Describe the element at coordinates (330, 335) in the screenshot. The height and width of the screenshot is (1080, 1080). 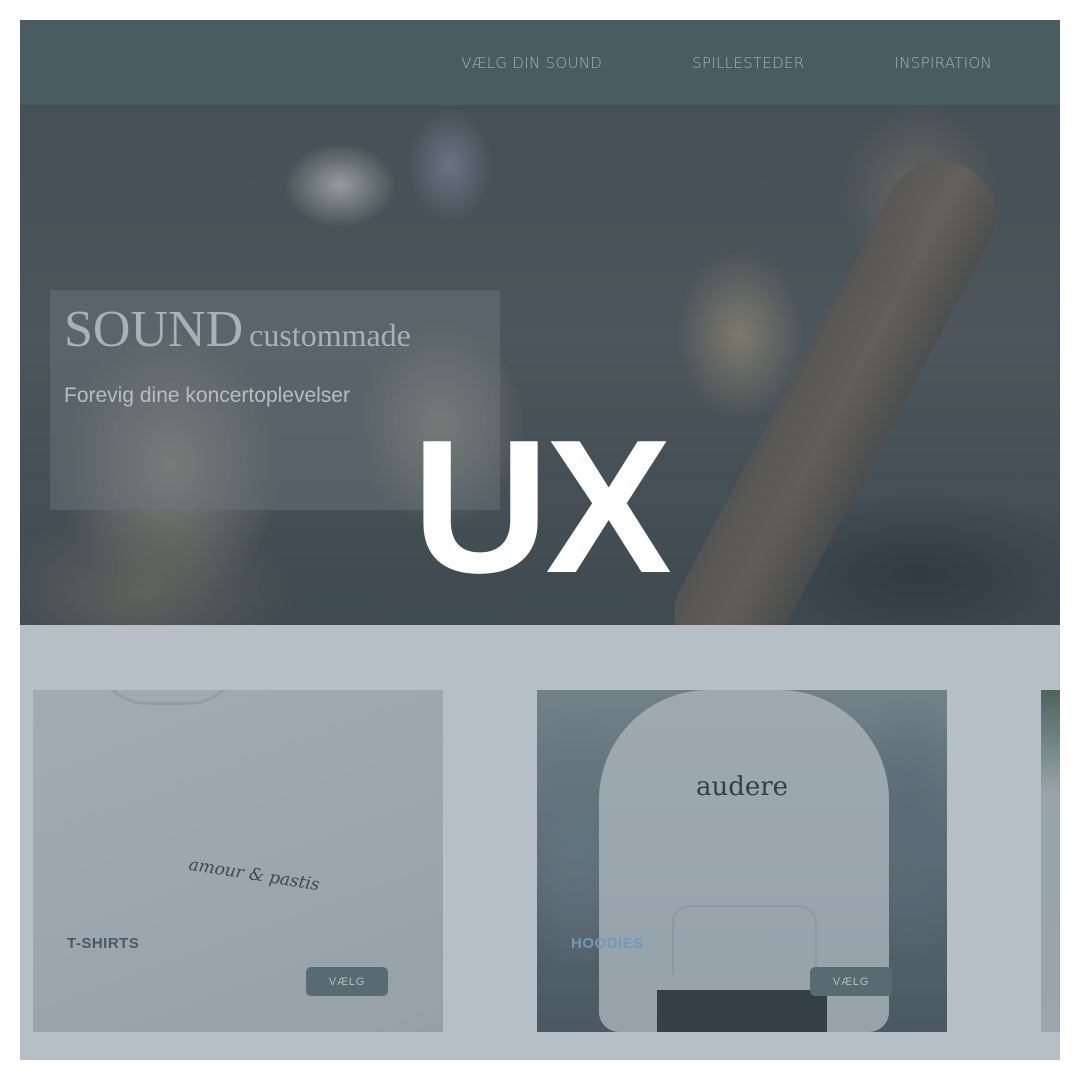
I see `hero-title-accent: custommade` at that location.